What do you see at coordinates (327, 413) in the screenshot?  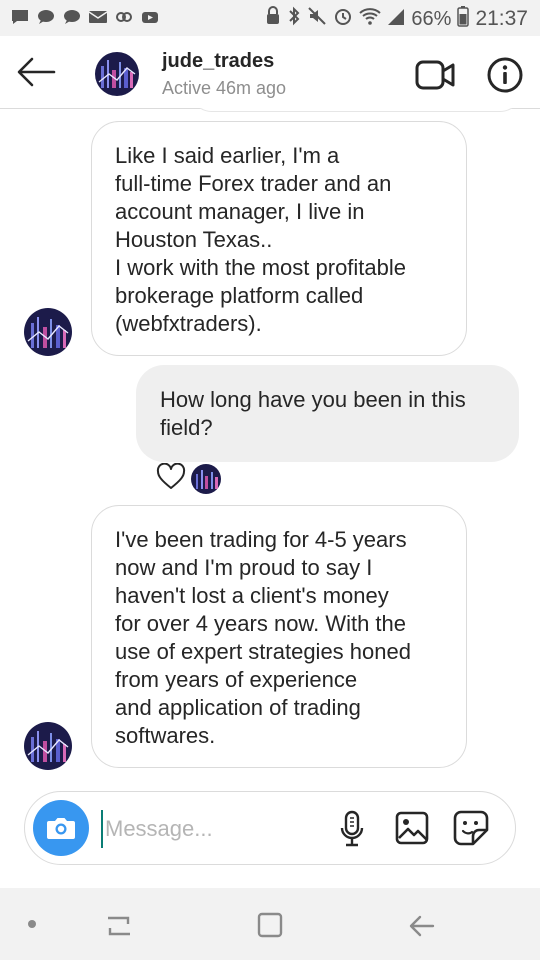 I see `outgoing-message-bubble: How long have you been in this field?` at bounding box center [327, 413].